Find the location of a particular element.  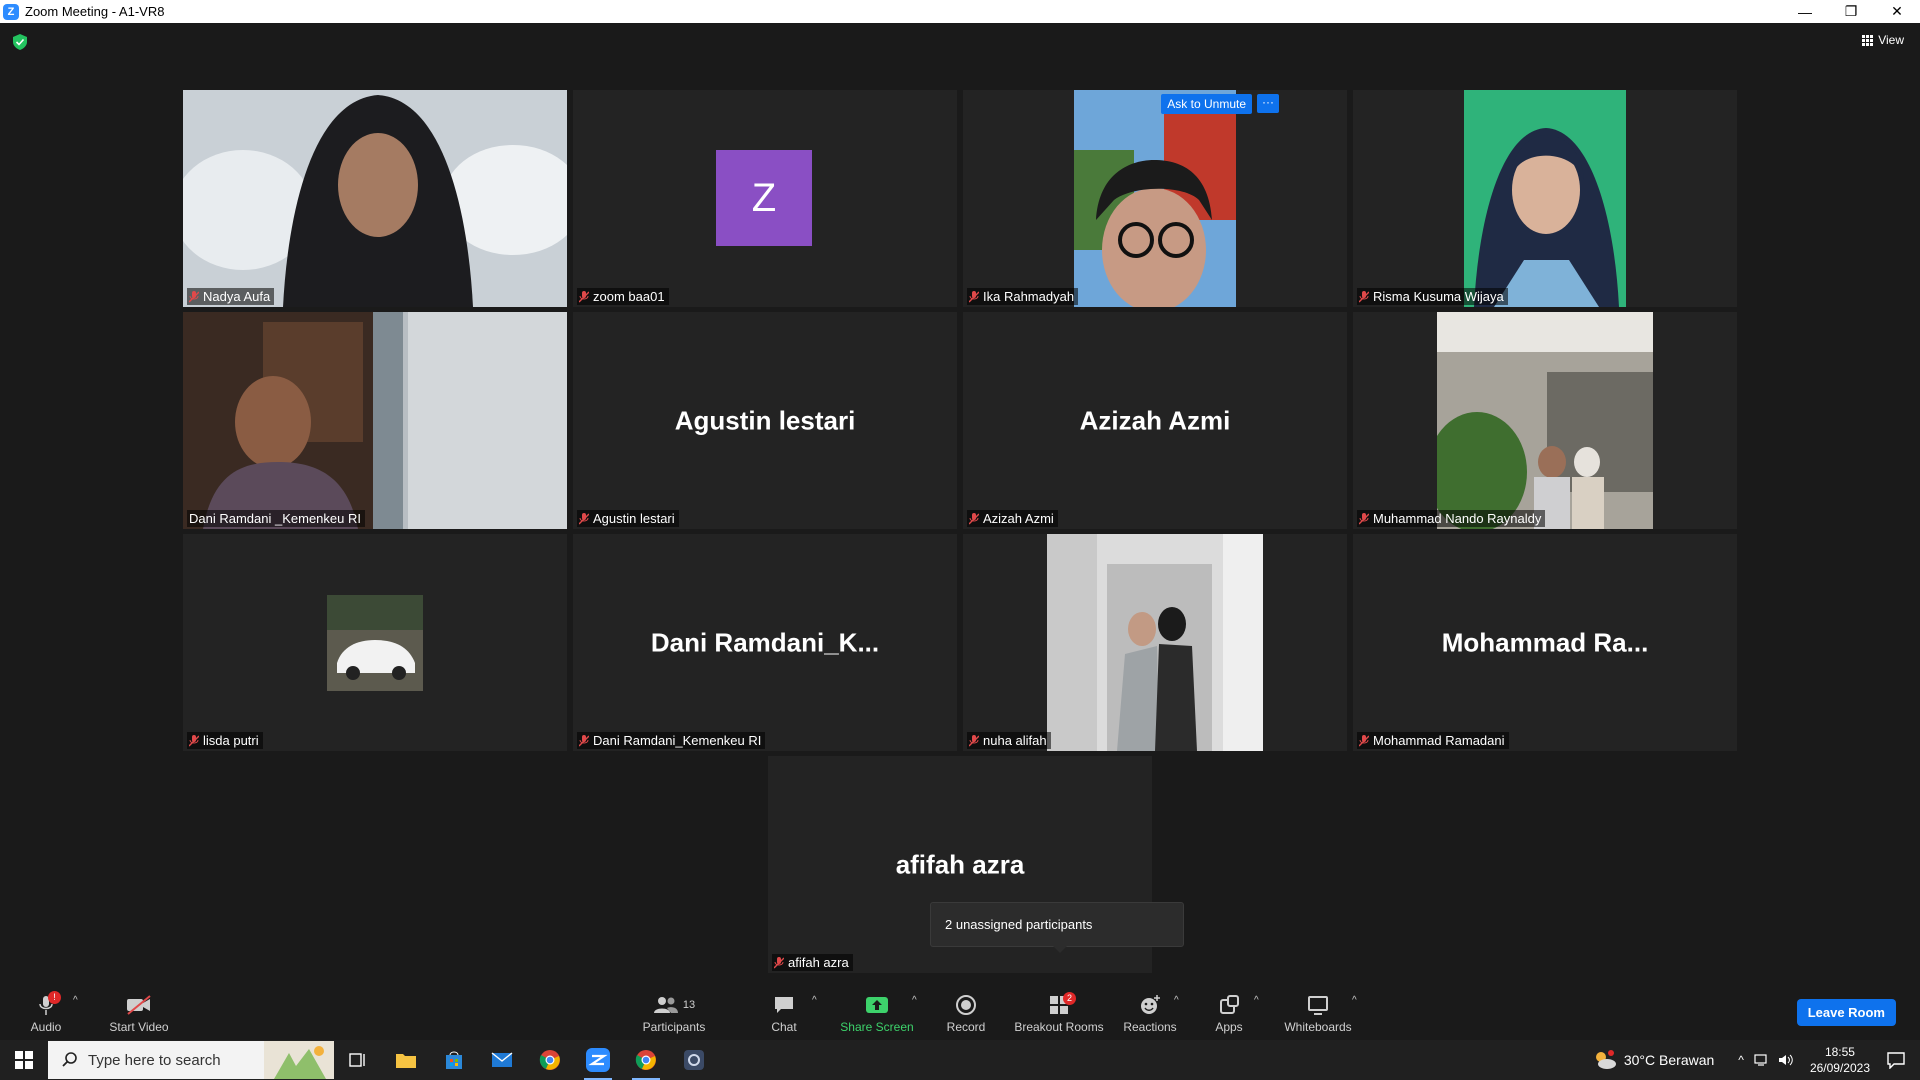

participant-video is located at coordinates (375, 198).